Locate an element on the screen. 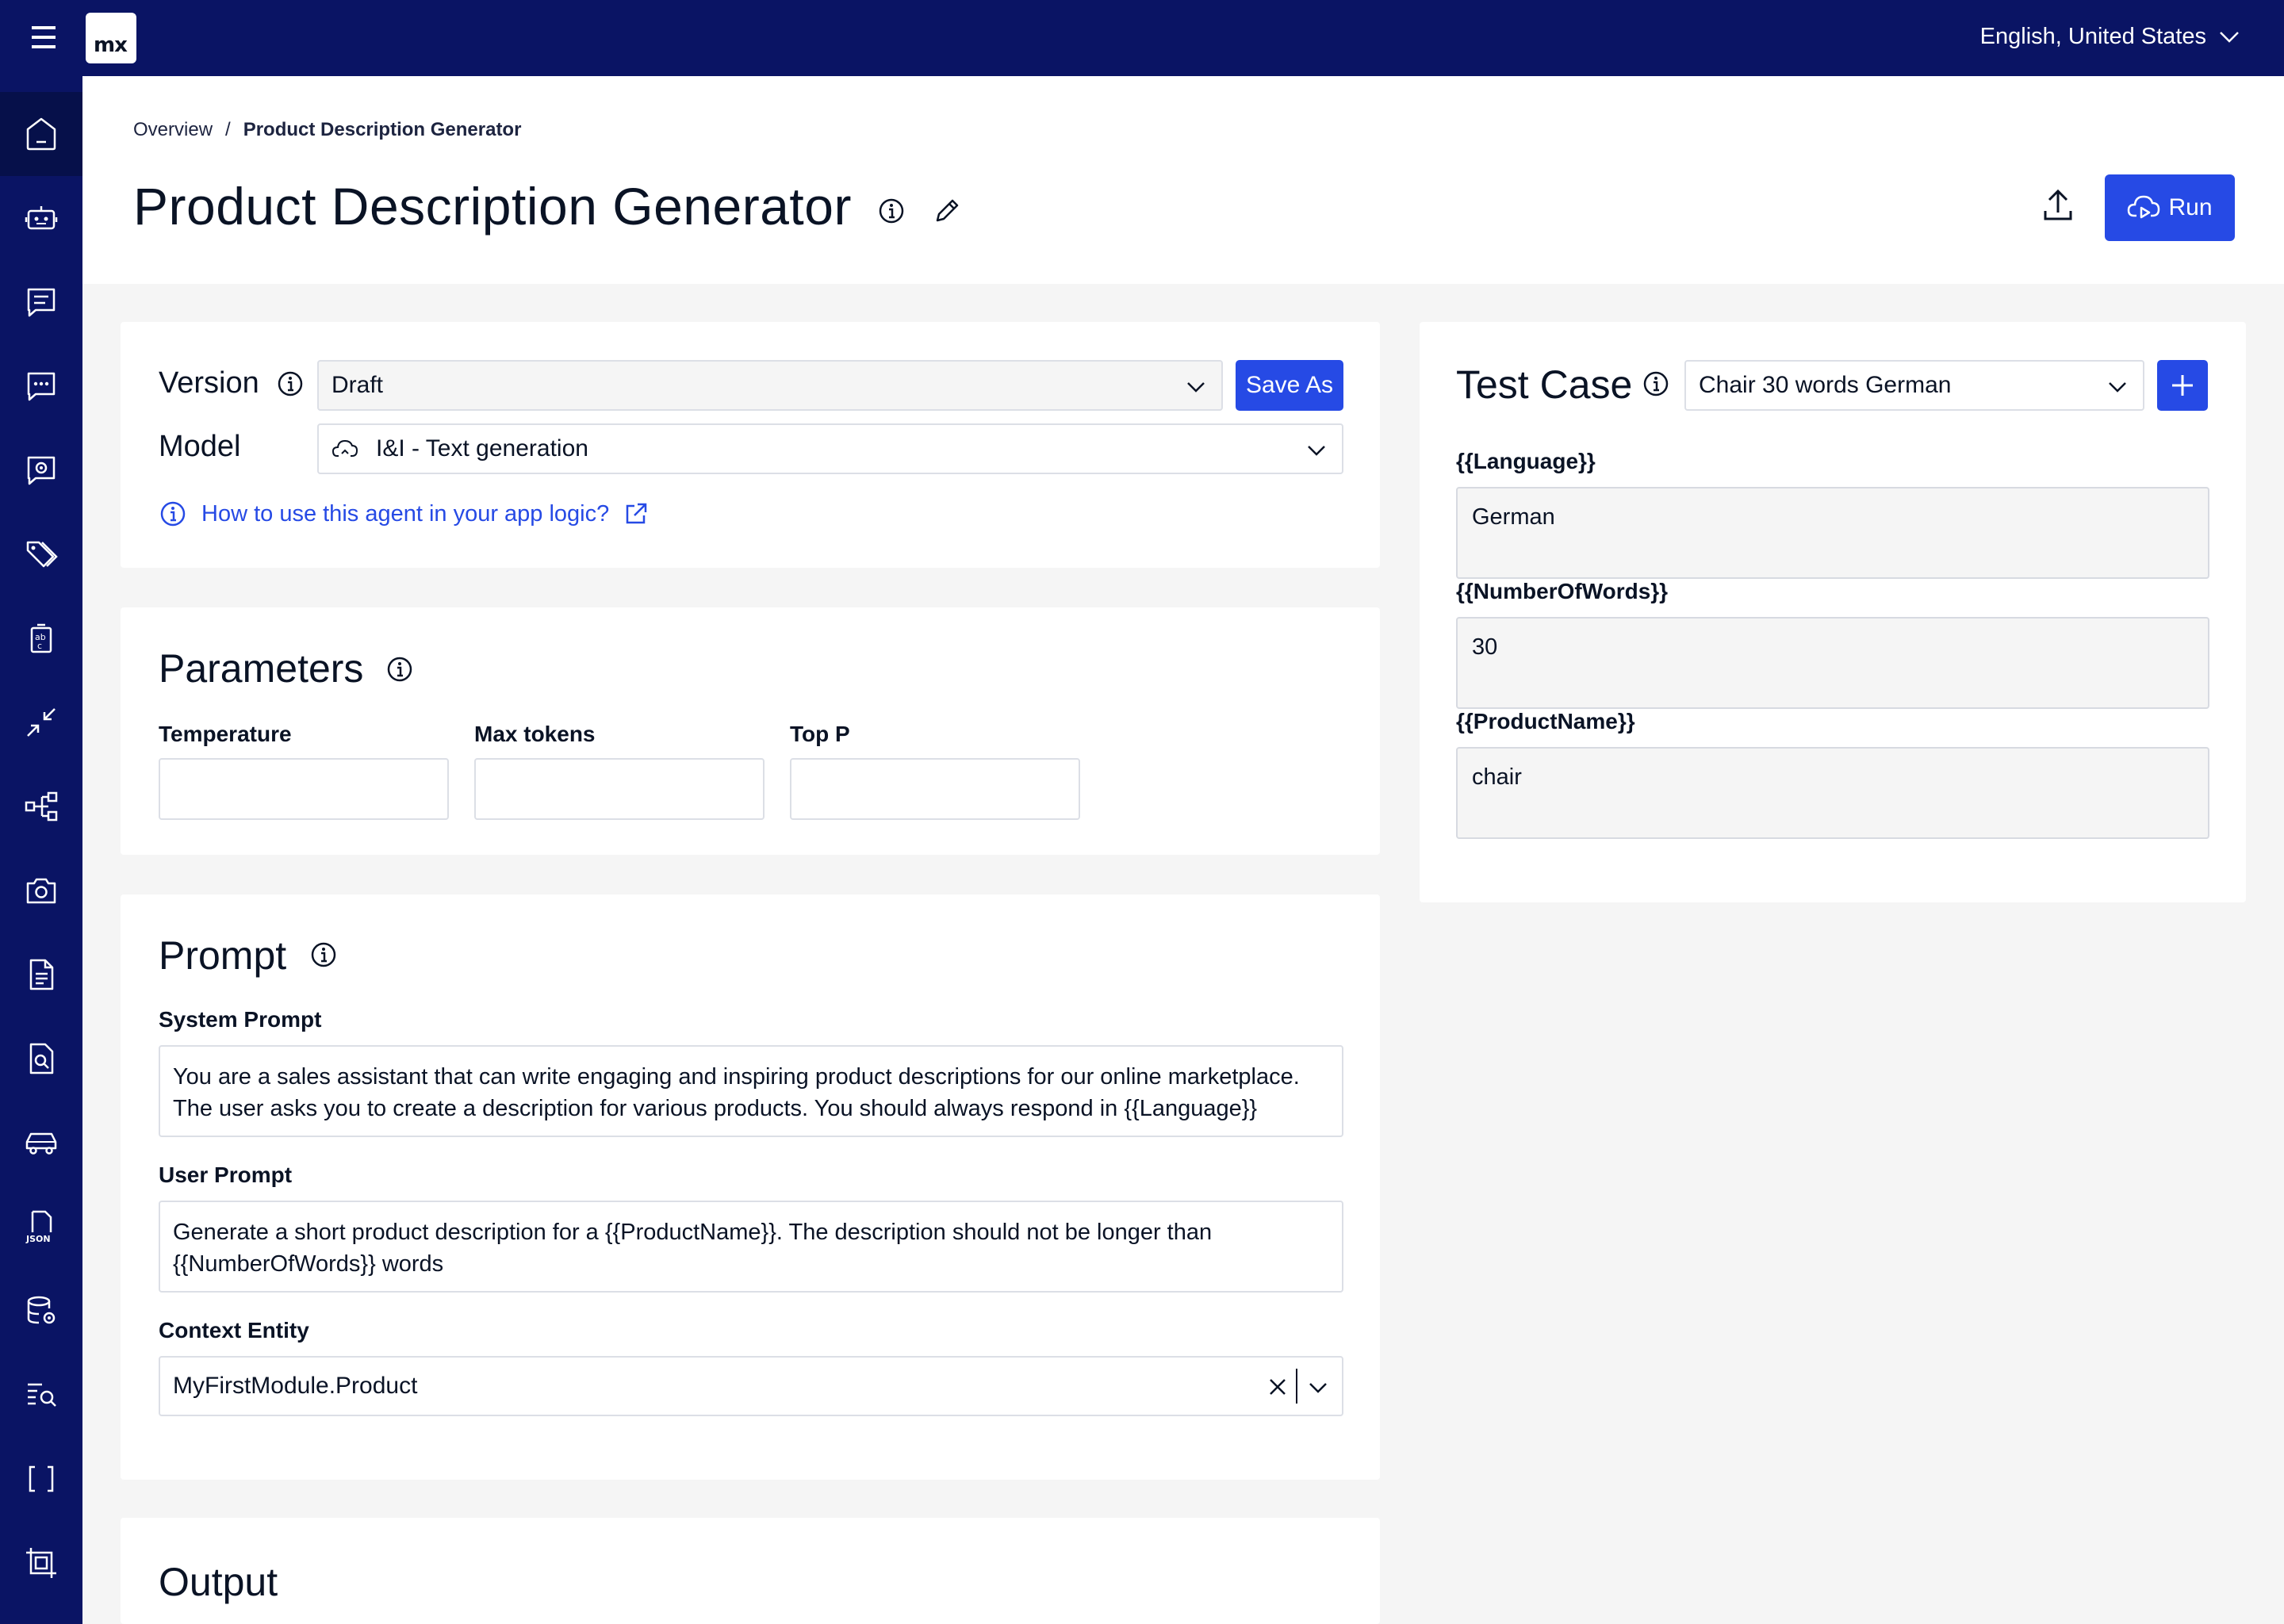  edit-title-icon is located at coordinates (947, 211).